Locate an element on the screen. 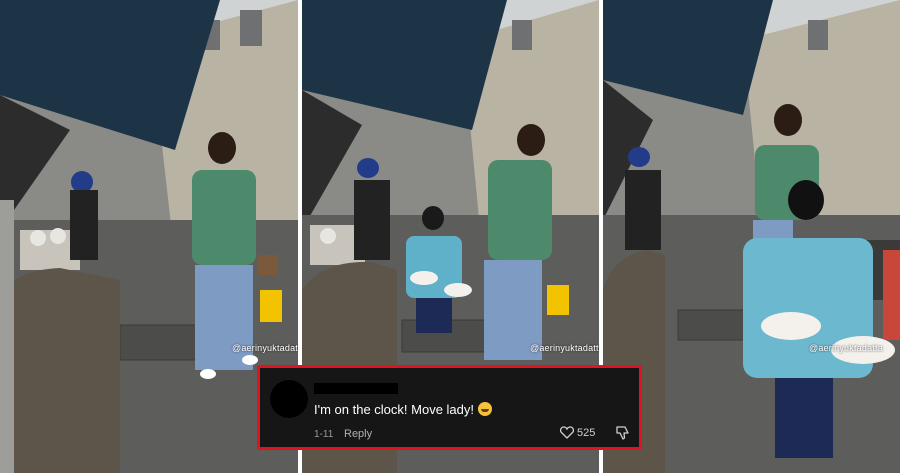 The height and width of the screenshot is (473, 900). redacted-username is located at coordinates (356, 388).